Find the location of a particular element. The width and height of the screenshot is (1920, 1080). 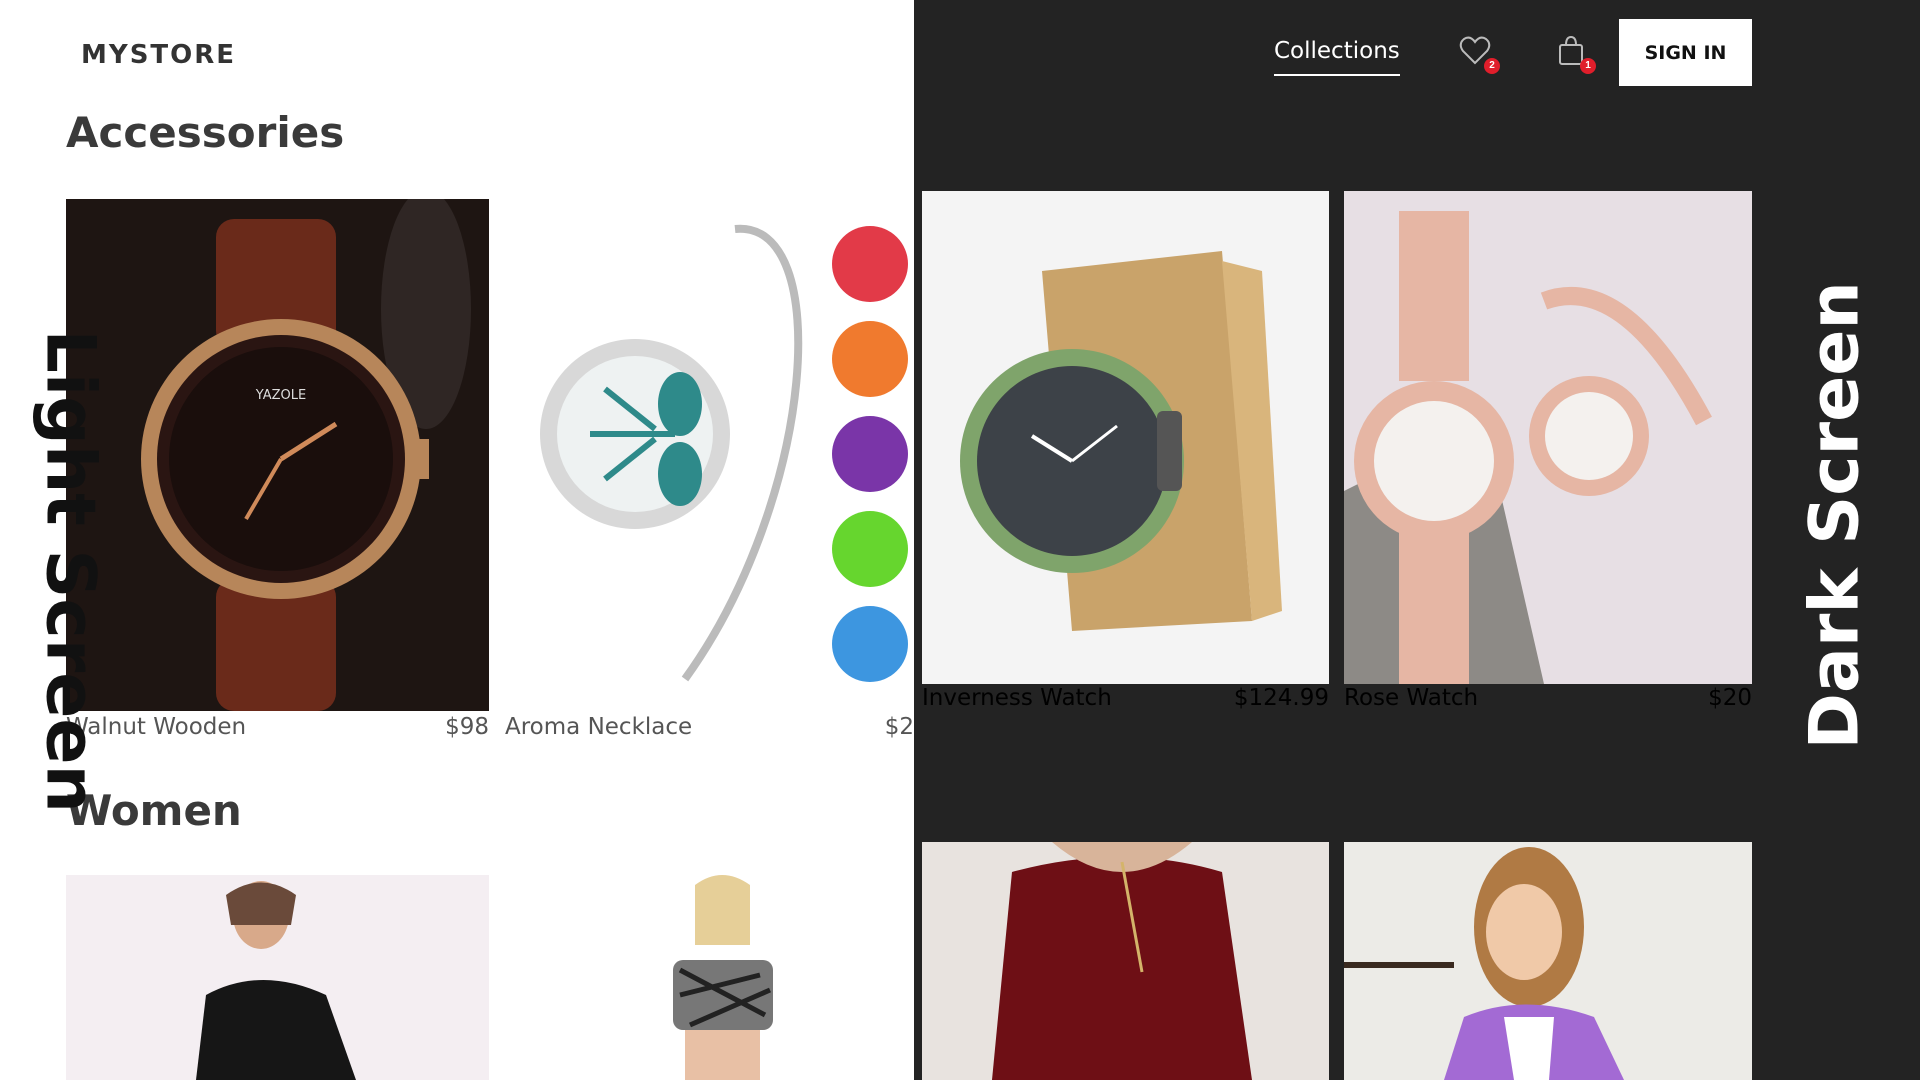

rose-watch-image is located at coordinates (1548, 437).